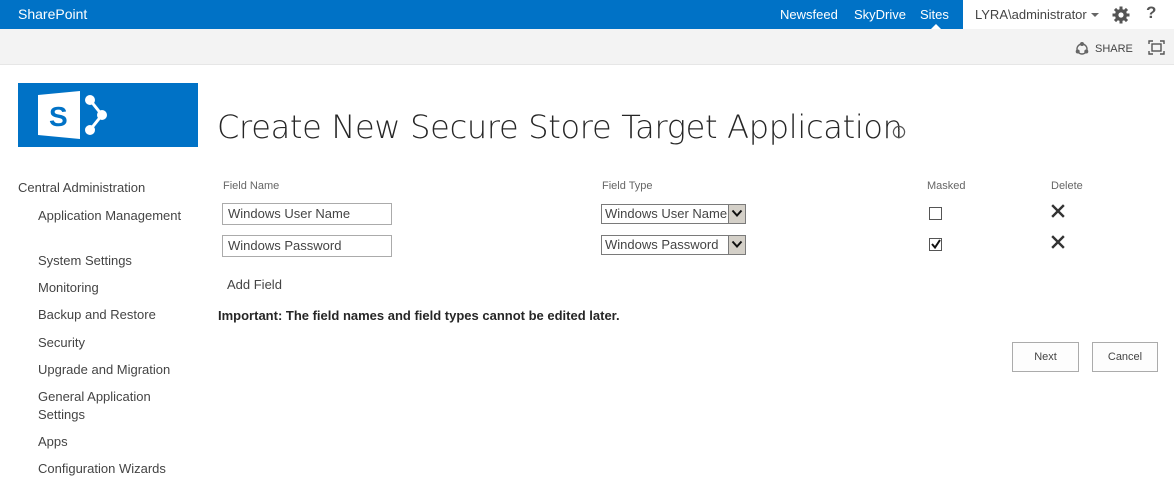  What do you see at coordinates (809, 14) in the screenshot?
I see `nav-newsfeed: Newsfeed` at bounding box center [809, 14].